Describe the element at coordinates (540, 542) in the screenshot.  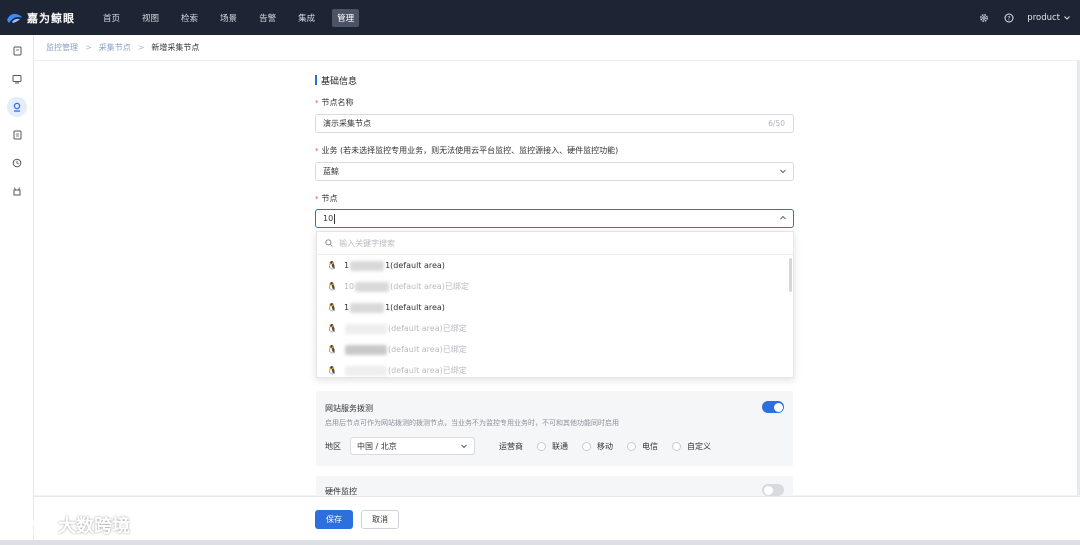
I see `bottom-scrollbar` at that location.